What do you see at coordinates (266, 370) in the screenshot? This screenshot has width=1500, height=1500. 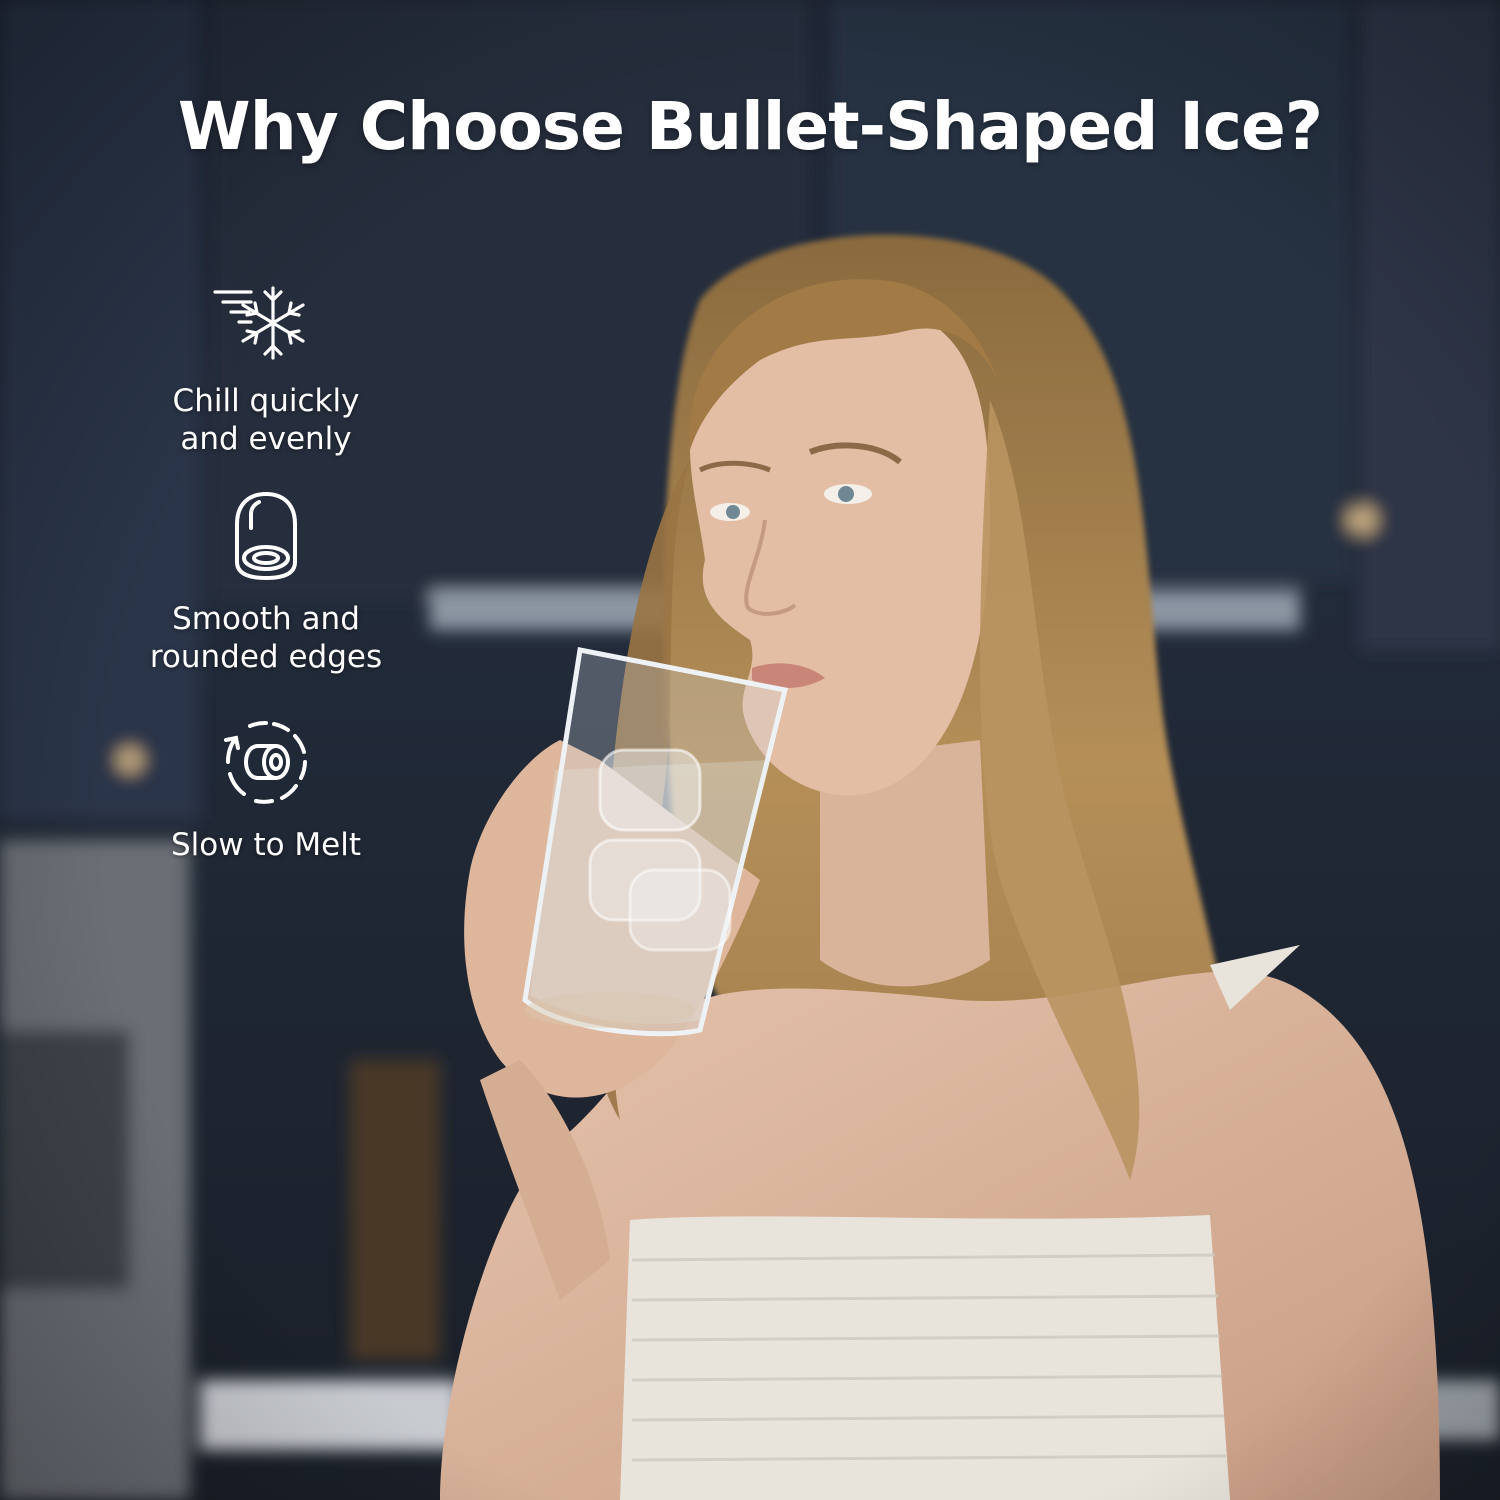 I see `feature-chill-quickly: Chill quickly and evenly` at bounding box center [266, 370].